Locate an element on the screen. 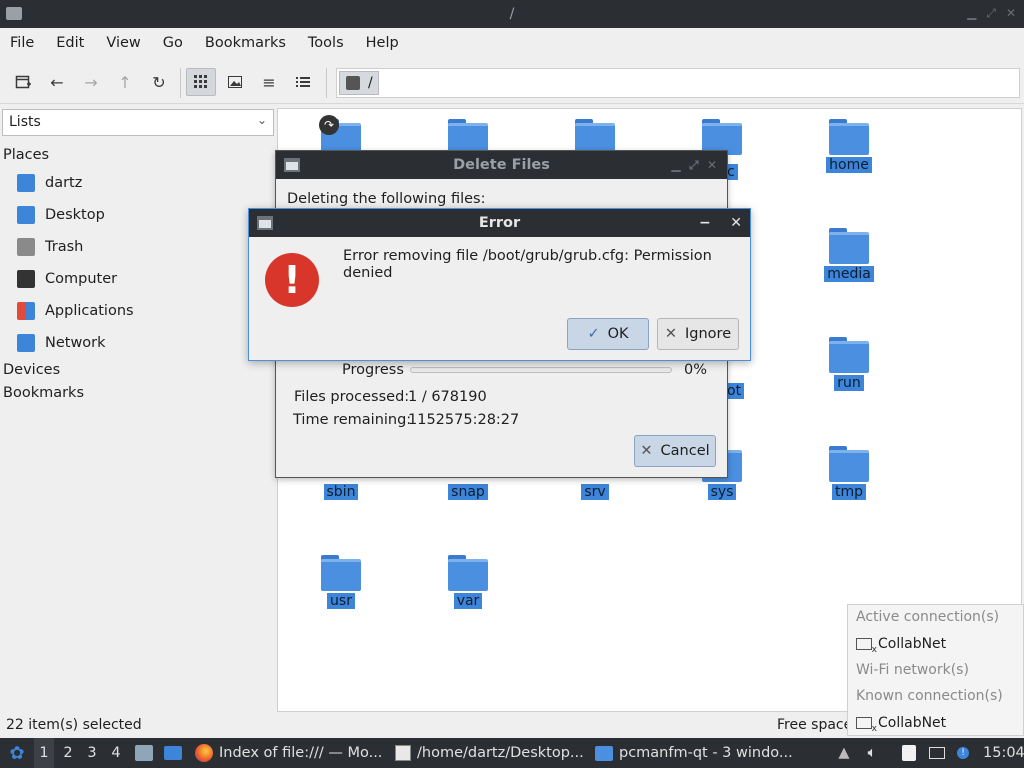  deleting-heading: Deleting the following files: is located at coordinates (386, 199).